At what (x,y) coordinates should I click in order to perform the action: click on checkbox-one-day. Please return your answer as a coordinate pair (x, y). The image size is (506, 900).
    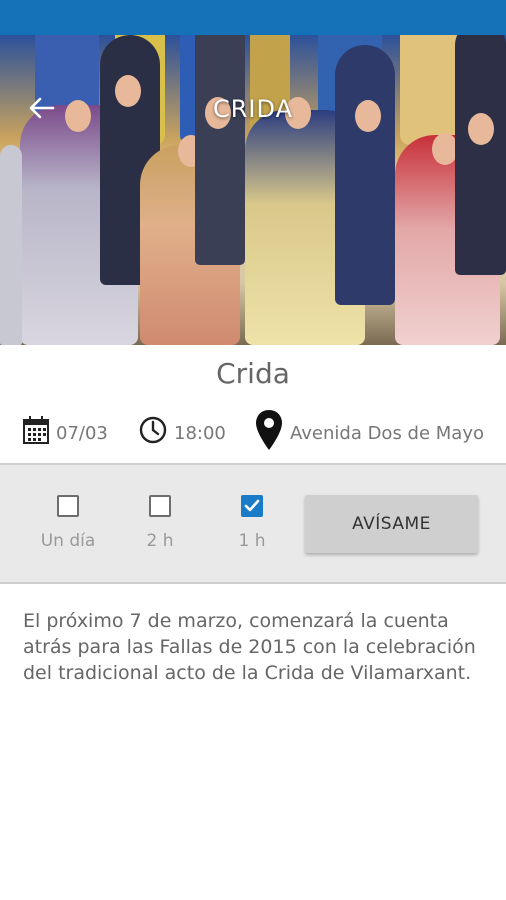
    Looking at the image, I should click on (68, 506).